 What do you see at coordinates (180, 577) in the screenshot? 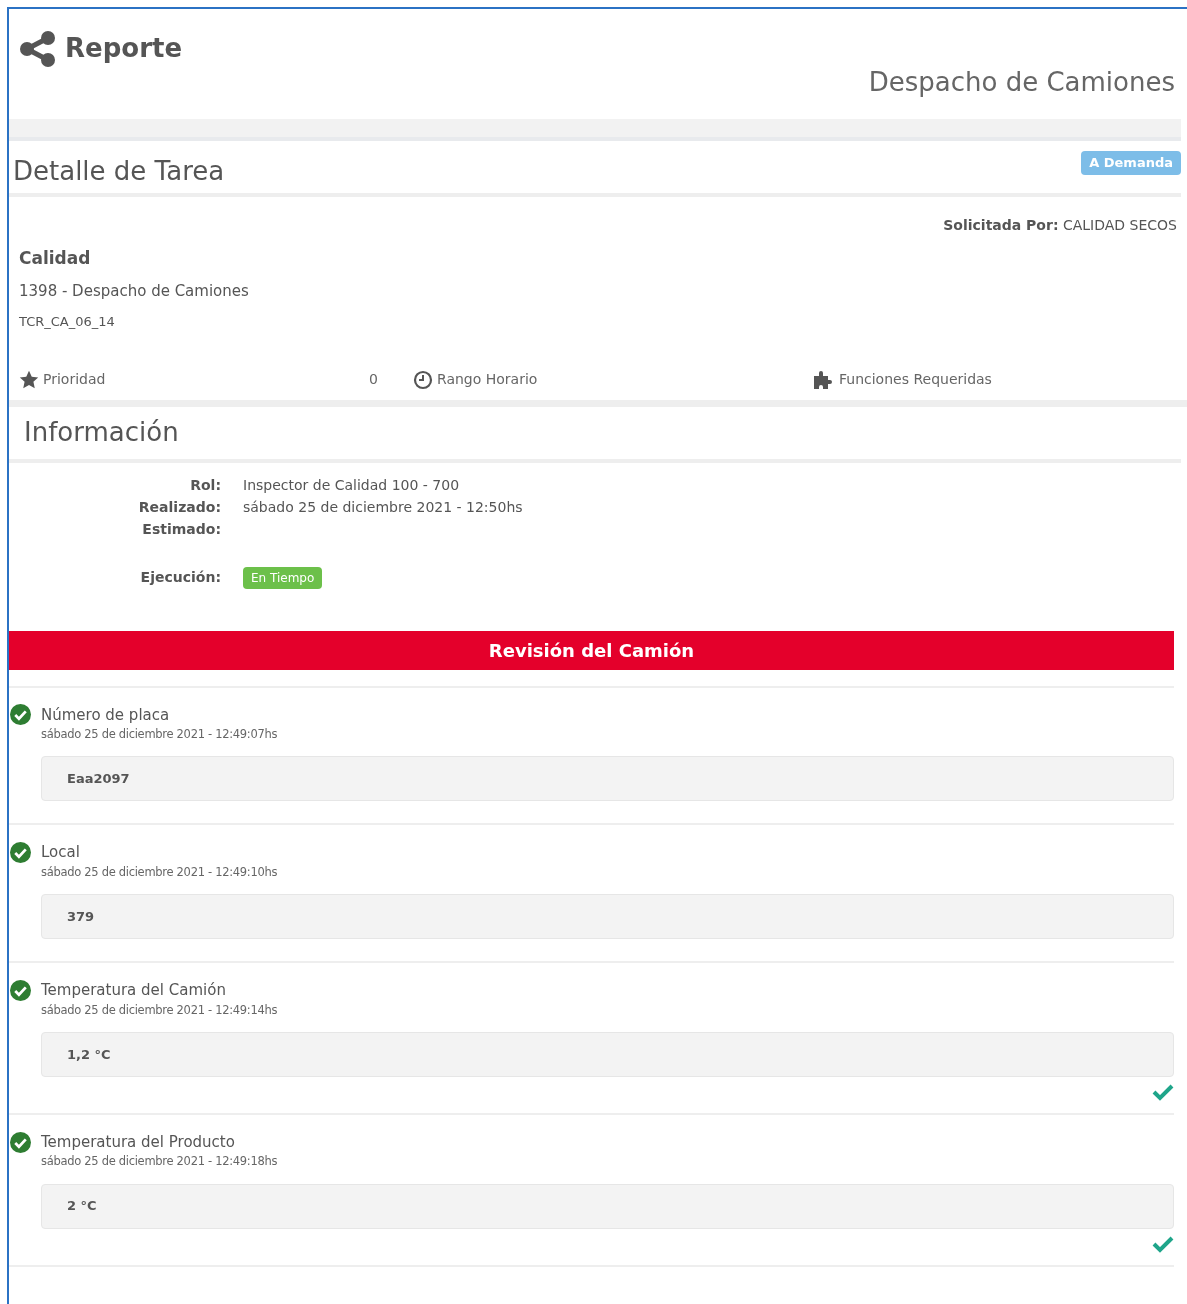
I see `execution-label: Ejecución:` at bounding box center [180, 577].